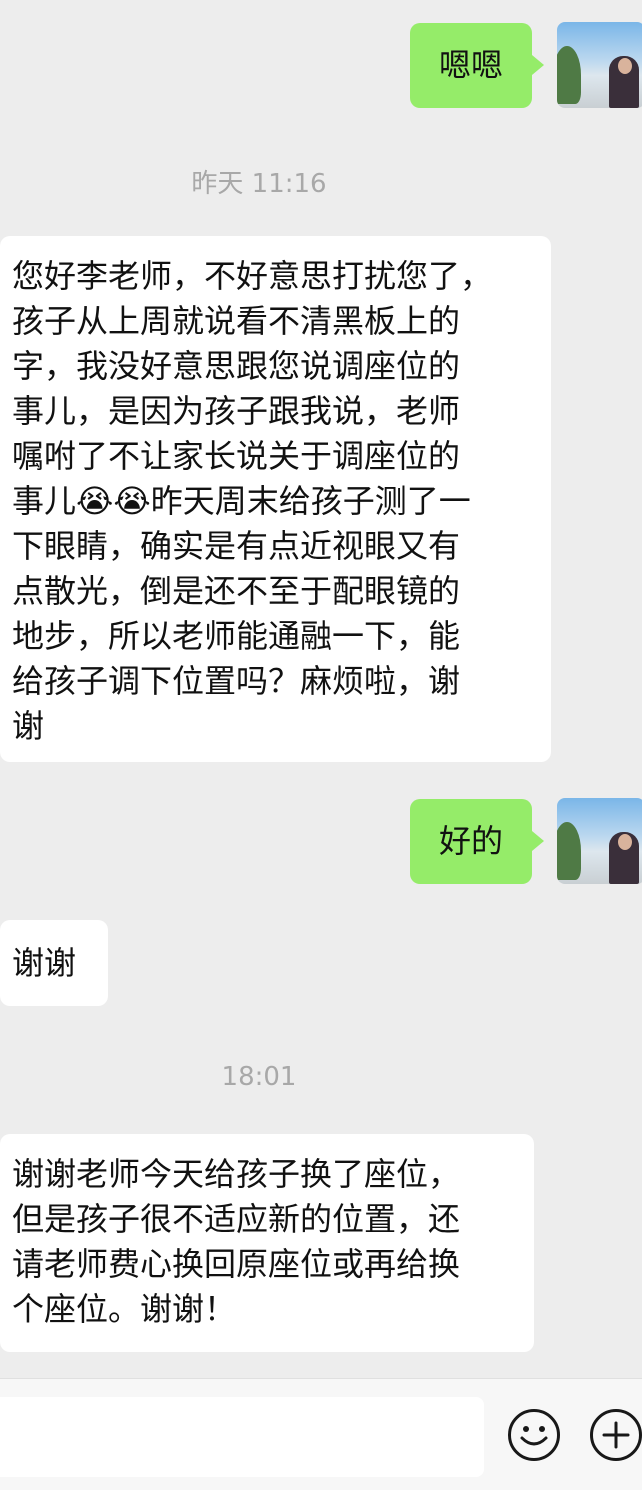  Describe the element at coordinates (471, 65) in the screenshot. I see `message-bubble-self: 嗯嗯` at that location.